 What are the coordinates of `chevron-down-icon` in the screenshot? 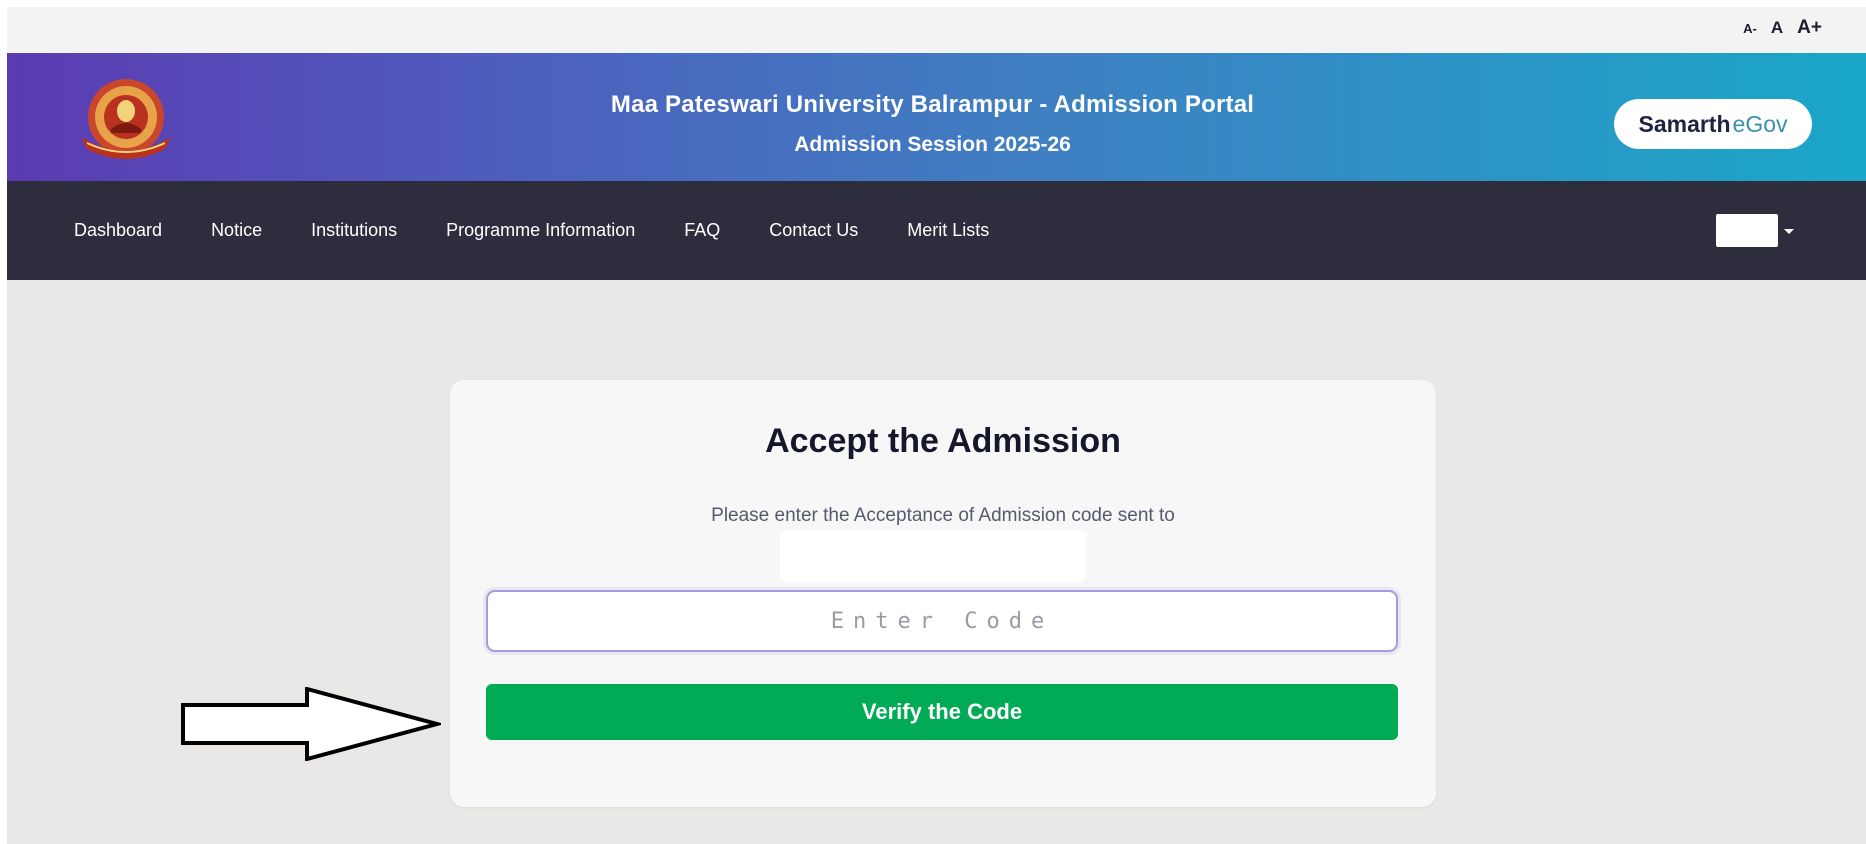 It's located at (1789, 231).